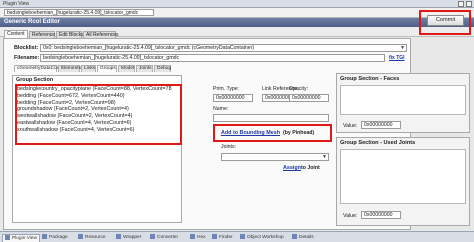 This screenshot has height=242, width=474. What do you see at coordinates (221, 109) in the screenshot?
I see `name-label: Name:` at bounding box center [221, 109].